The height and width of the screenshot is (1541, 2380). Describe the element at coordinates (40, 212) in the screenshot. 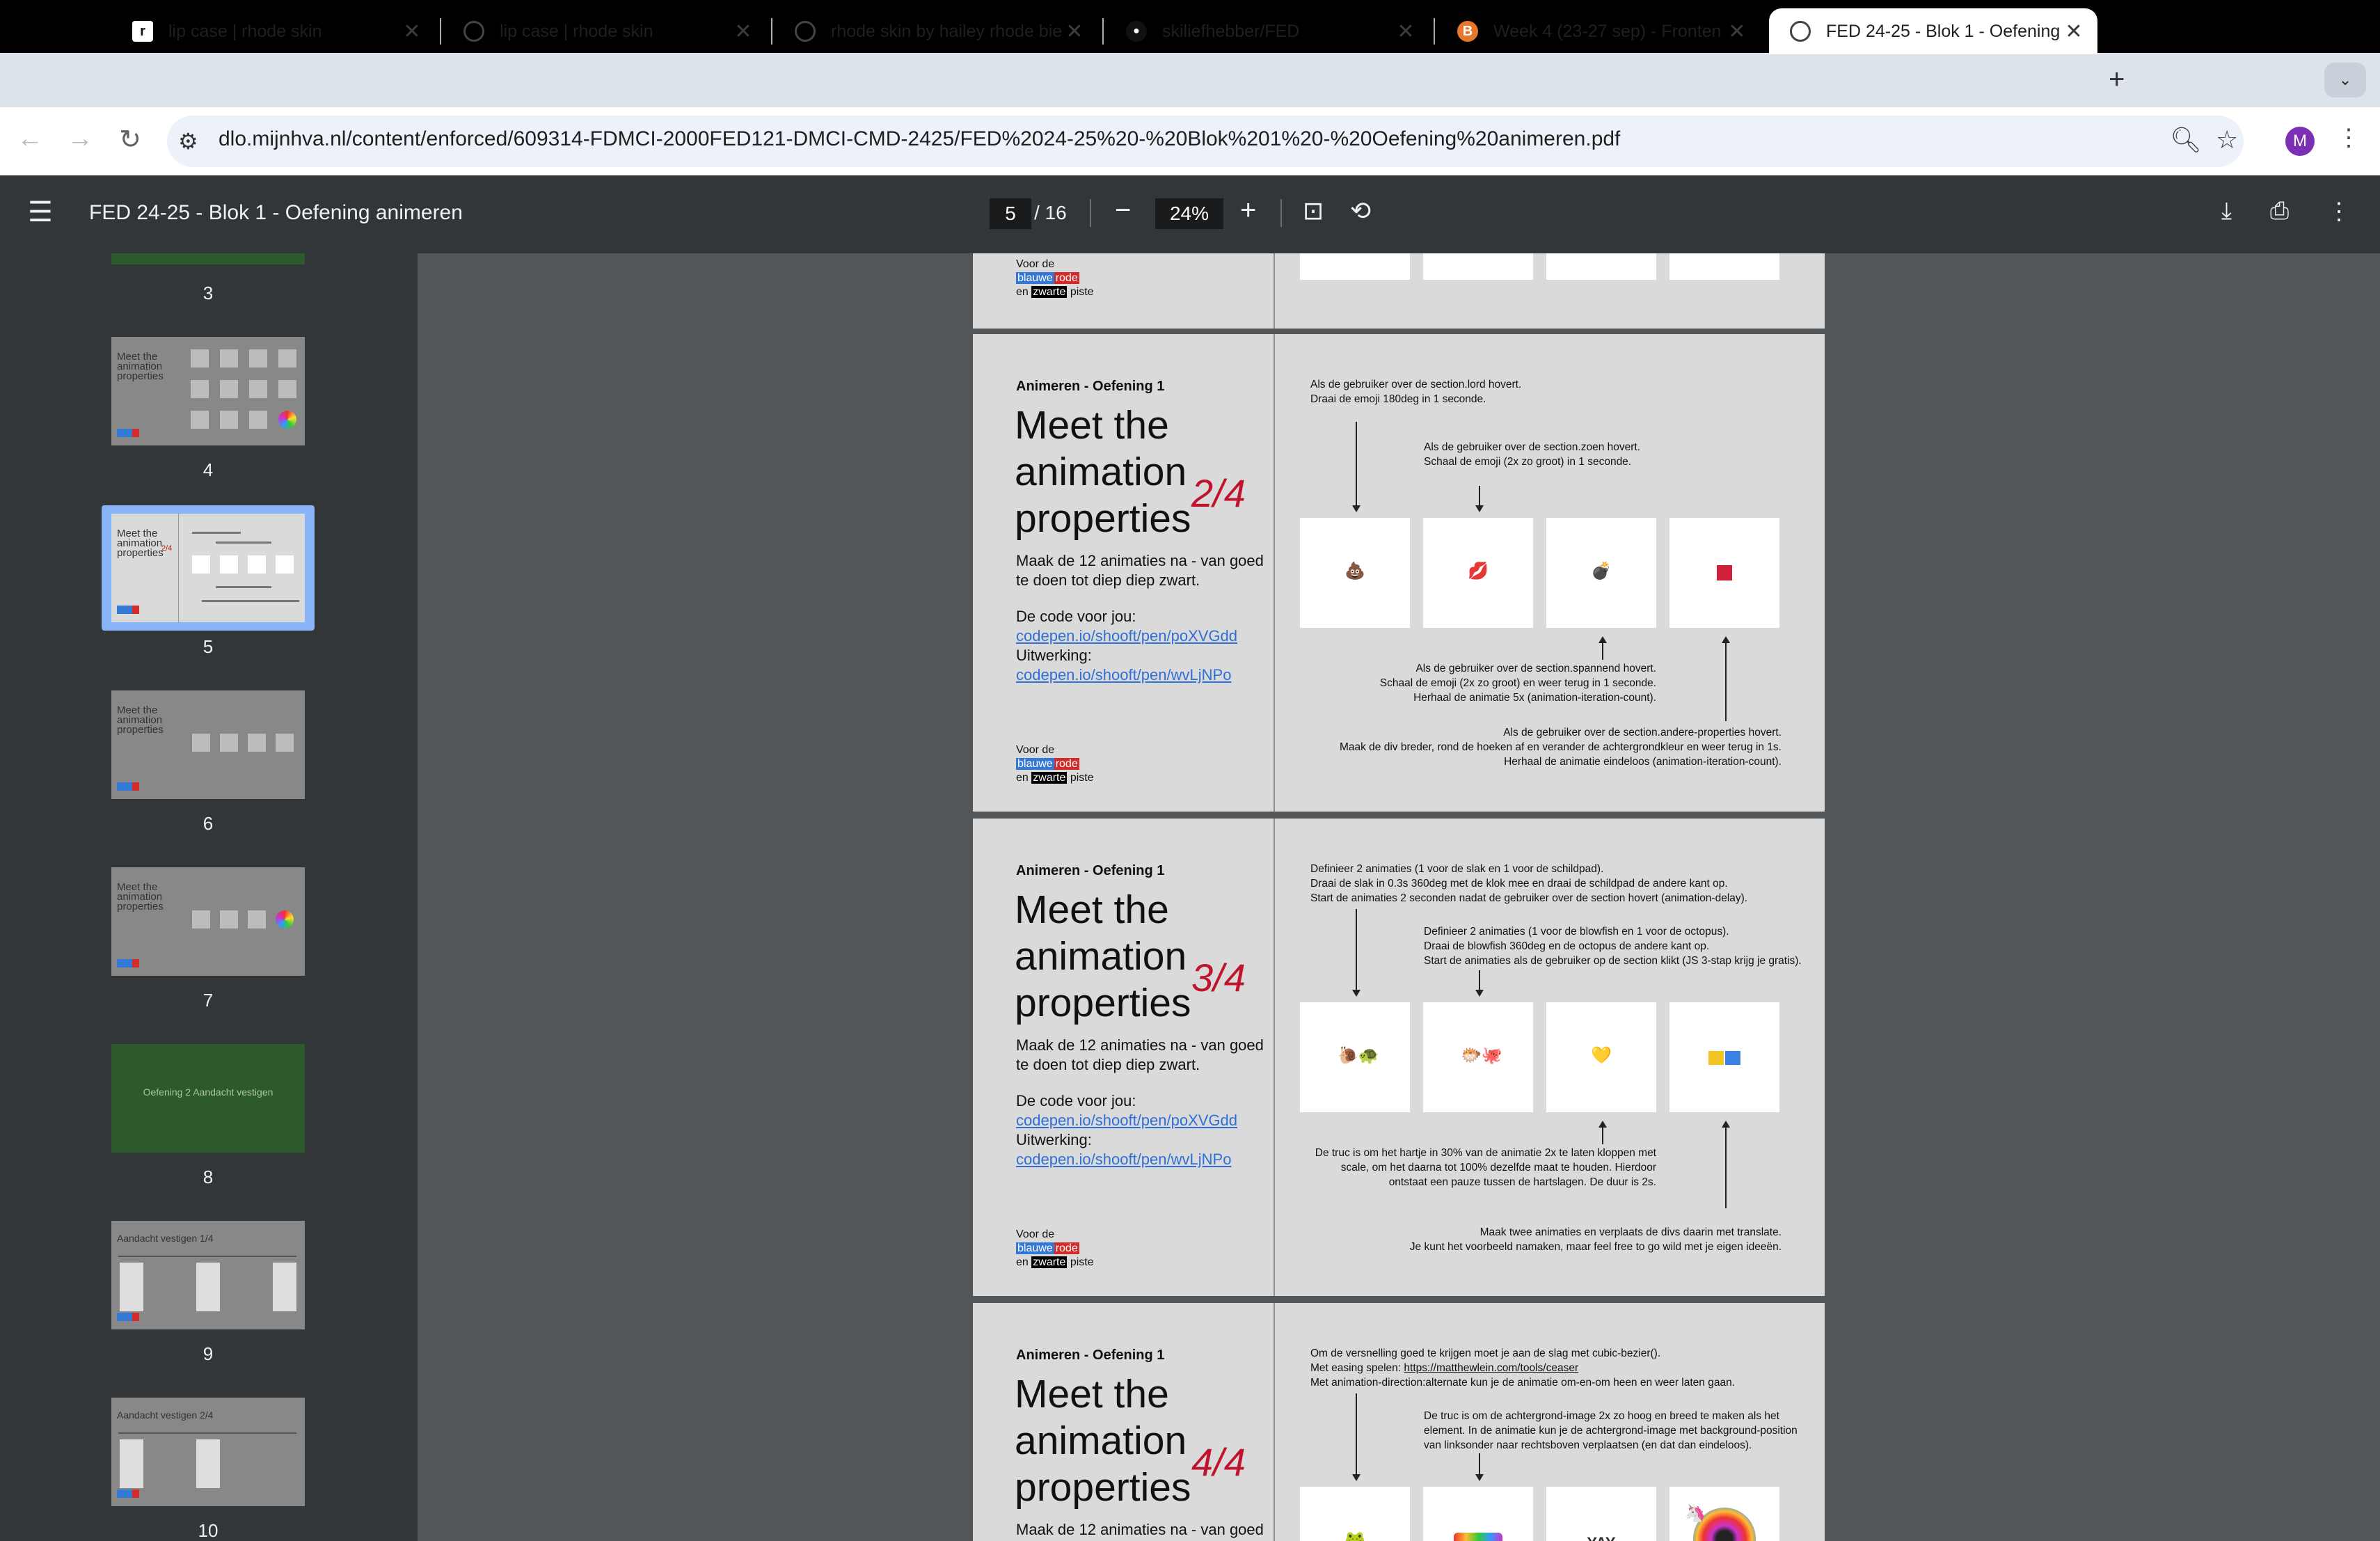

I see `hamburger-menu-icon: ☰` at that location.